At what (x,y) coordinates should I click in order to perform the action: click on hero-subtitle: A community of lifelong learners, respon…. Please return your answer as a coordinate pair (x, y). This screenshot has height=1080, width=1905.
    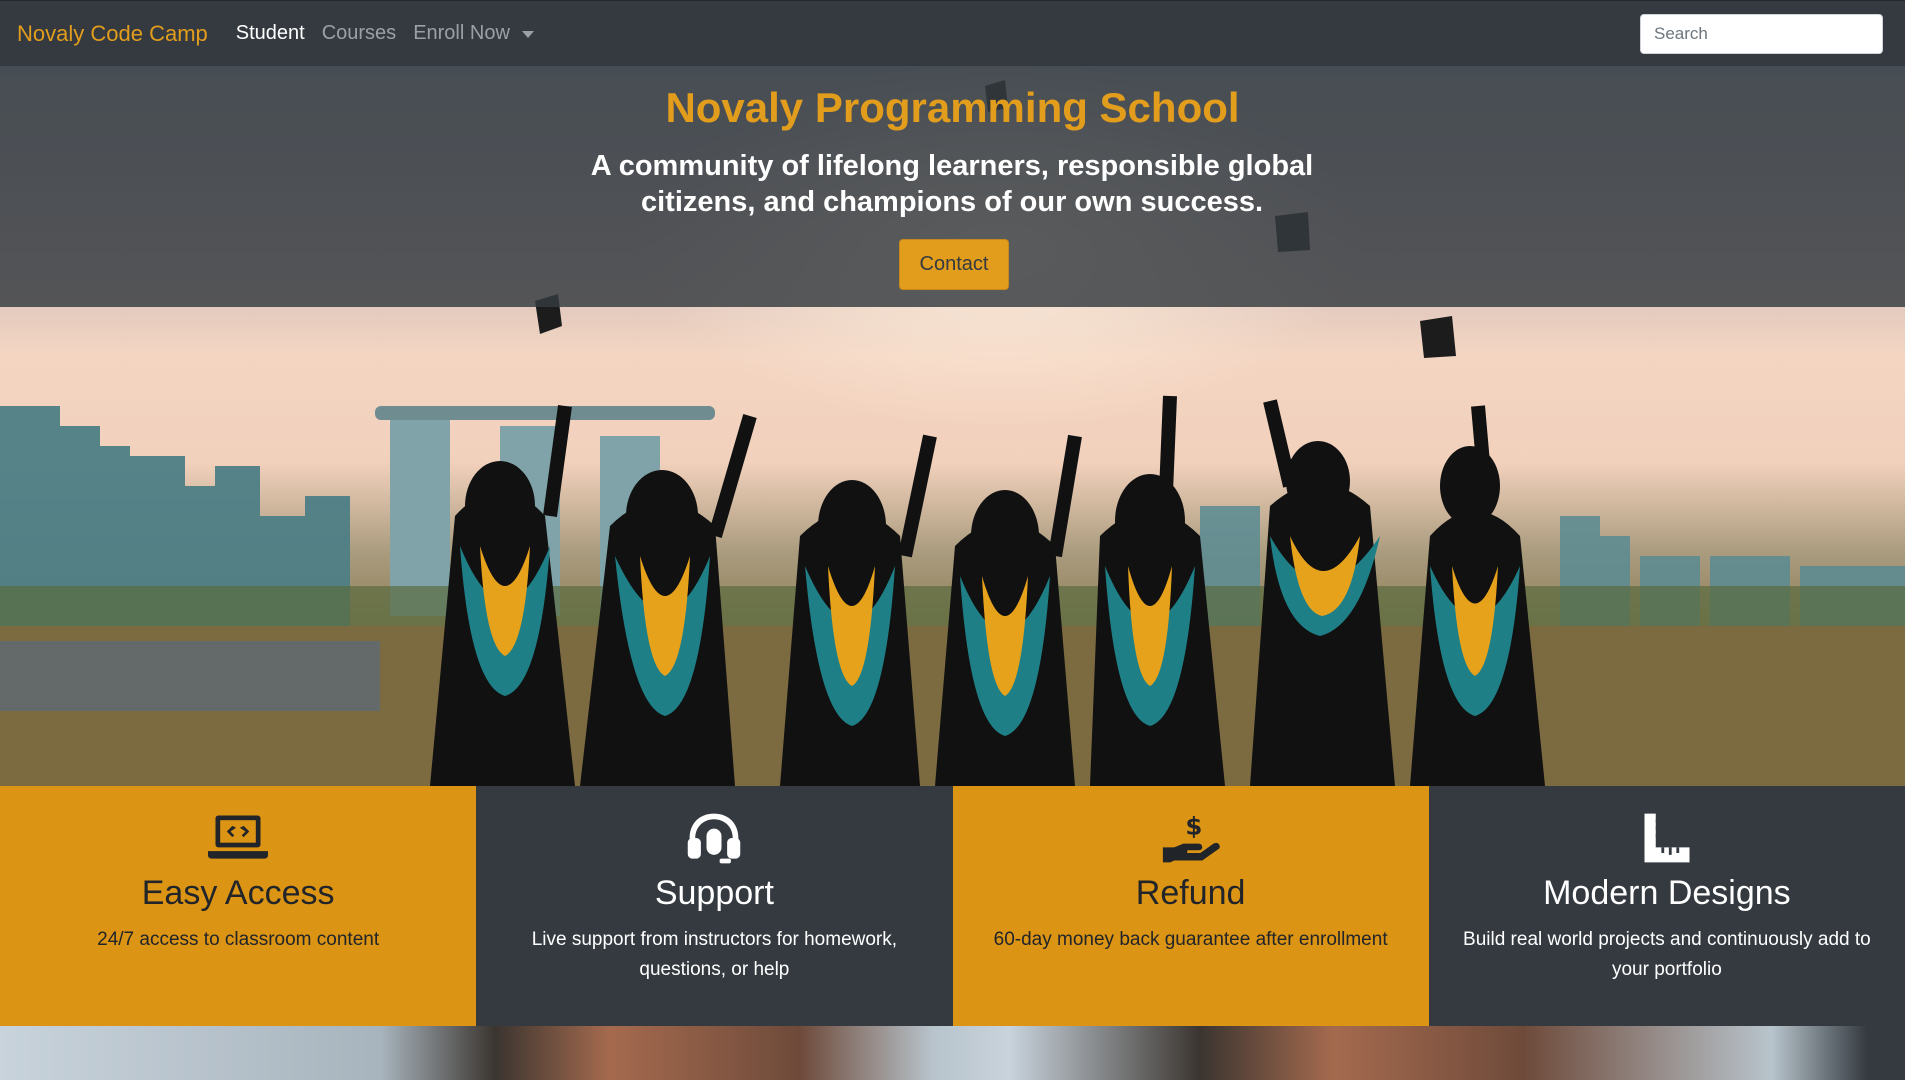
    Looking at the image, I should click on (952, 184).